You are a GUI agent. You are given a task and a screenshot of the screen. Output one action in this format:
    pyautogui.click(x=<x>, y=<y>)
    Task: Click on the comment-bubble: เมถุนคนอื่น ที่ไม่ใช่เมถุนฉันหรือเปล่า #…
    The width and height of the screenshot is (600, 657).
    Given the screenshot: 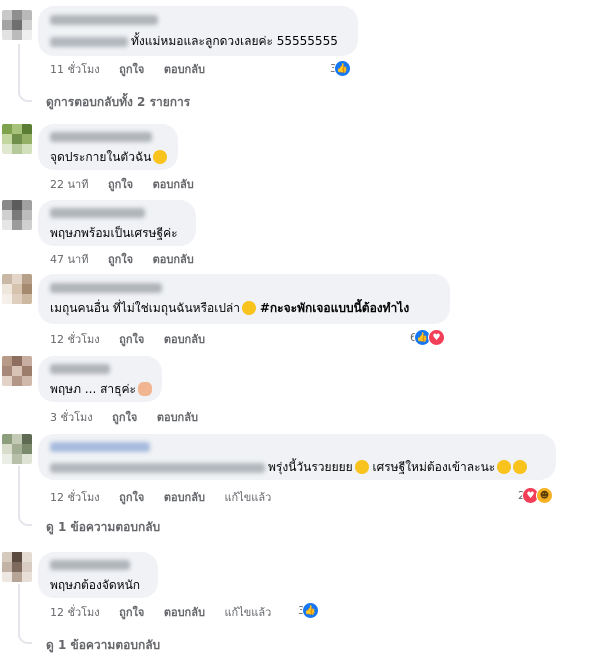 What is the action you would take?
    pyautogui.click(x=244, y=299)
    